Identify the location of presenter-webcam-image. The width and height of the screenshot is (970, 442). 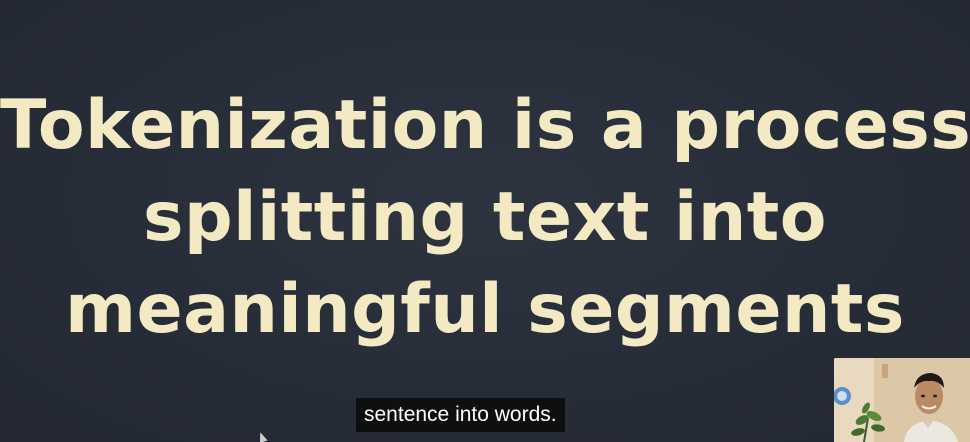
(902, 400).